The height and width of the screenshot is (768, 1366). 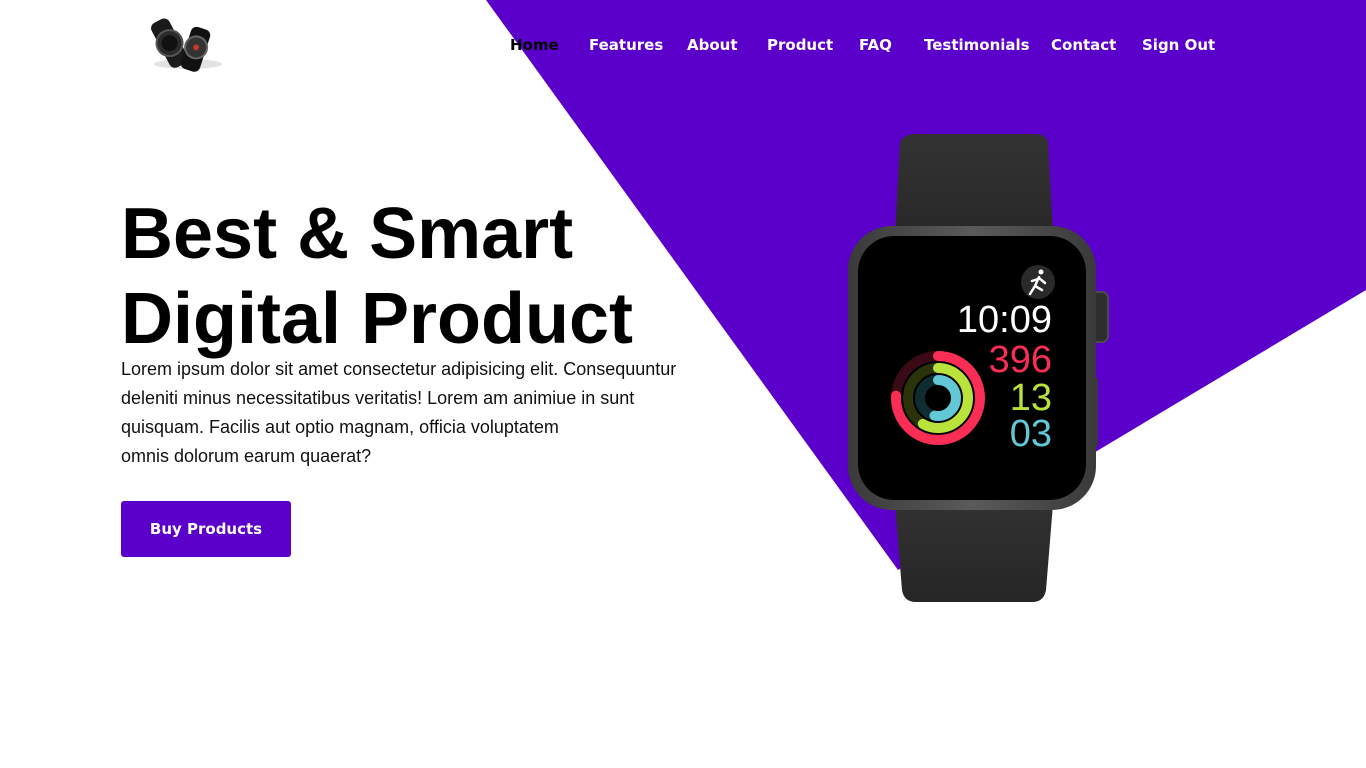 I want to click on hero-title-line-1: Best & Smart, so click(x=347, y=234).